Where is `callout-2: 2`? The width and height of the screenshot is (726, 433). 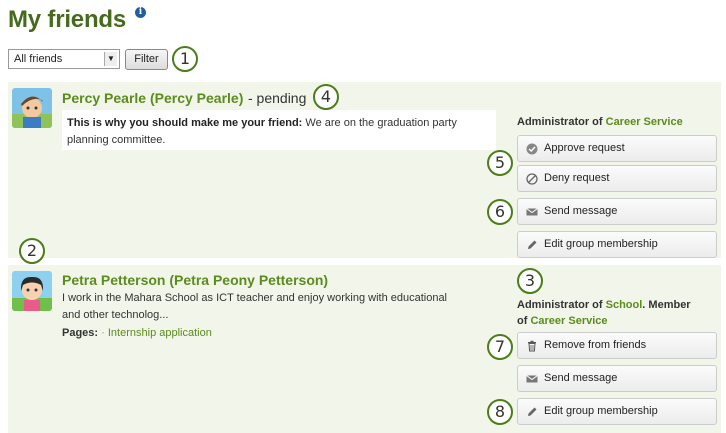 callout-2: 2 is located at coordinates (32, 251).